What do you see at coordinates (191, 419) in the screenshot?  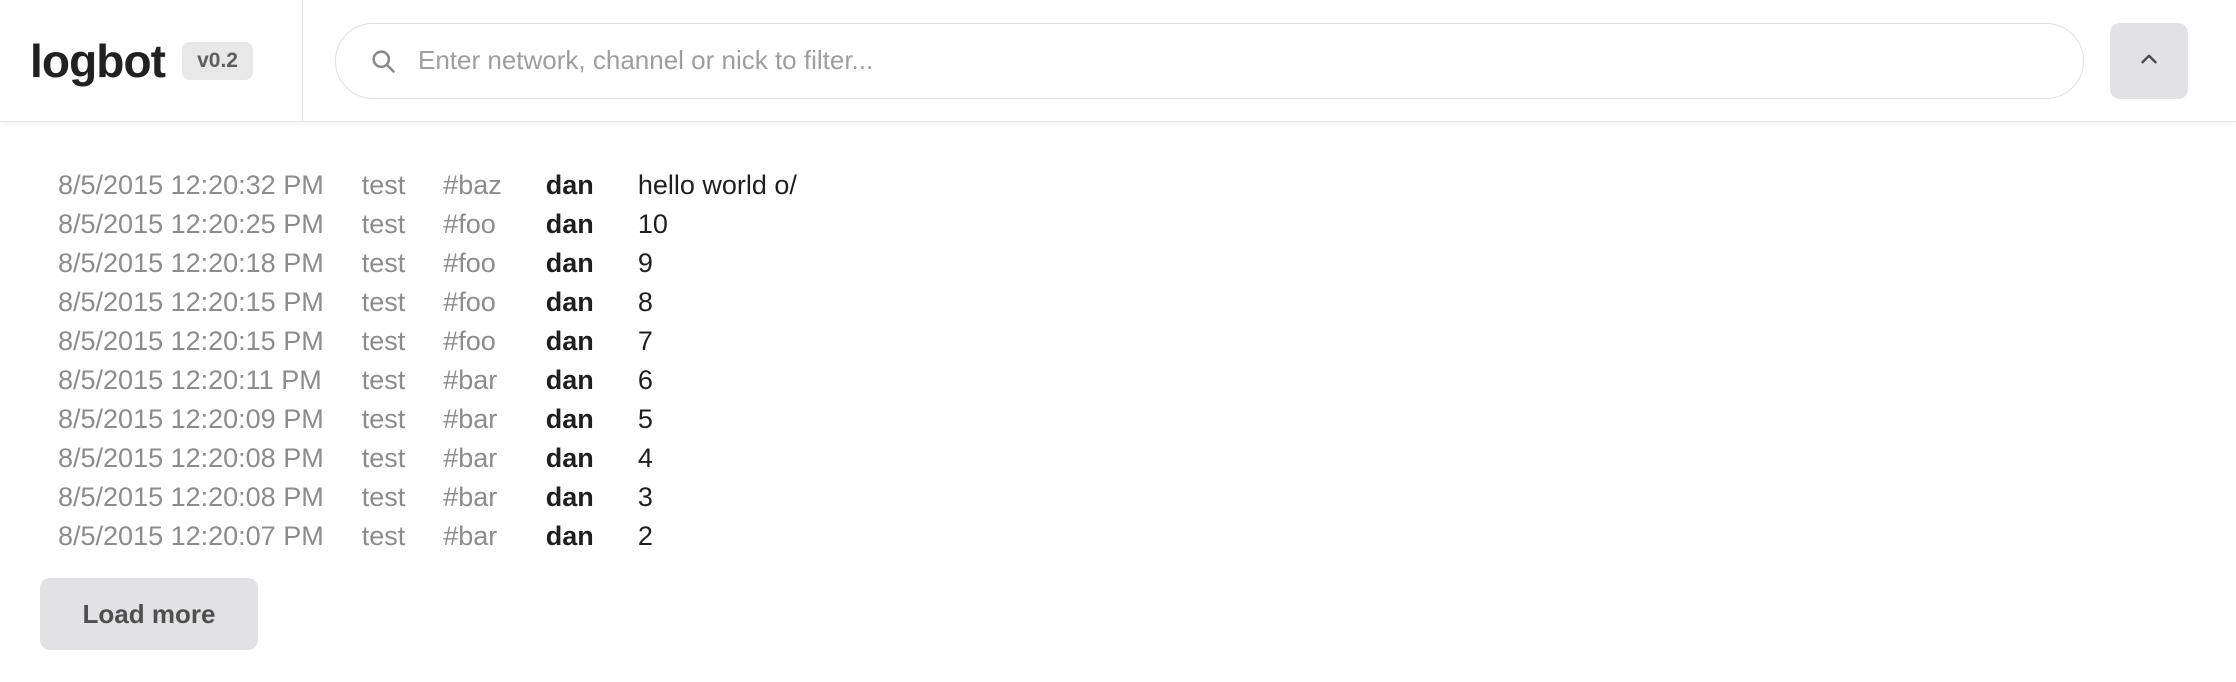 I see `log-timestamp: 8/5/2015 12:20:09 PM` at bounding box center [191, 419].